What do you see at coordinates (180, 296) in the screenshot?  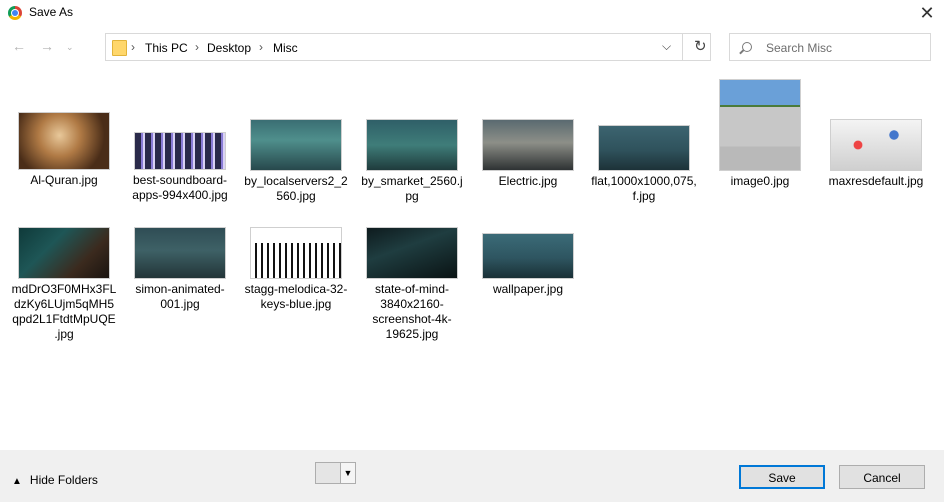 I see `file-name: simon-animated-001.jpg` at bounding box center [180, 296].